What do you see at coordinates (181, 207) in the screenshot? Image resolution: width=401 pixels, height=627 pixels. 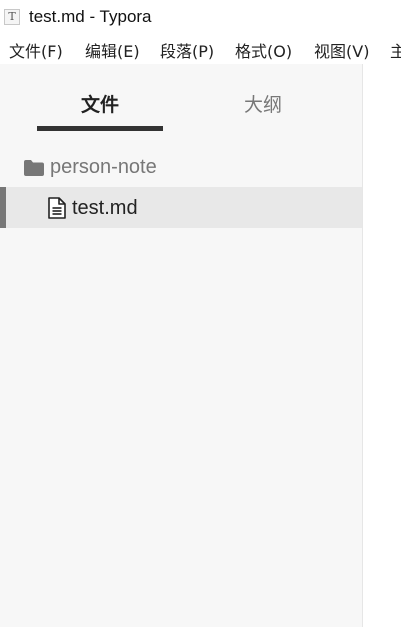 I see `tree-file-test-md: test.md` at bounding box center [181, 207].